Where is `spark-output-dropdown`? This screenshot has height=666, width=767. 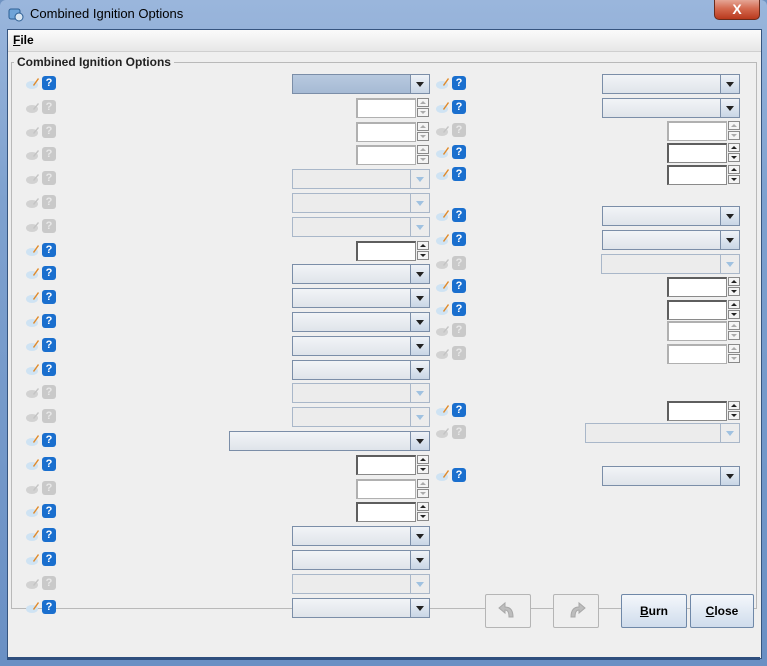
spark-output-dropdown is located at coordinates (361, 298).